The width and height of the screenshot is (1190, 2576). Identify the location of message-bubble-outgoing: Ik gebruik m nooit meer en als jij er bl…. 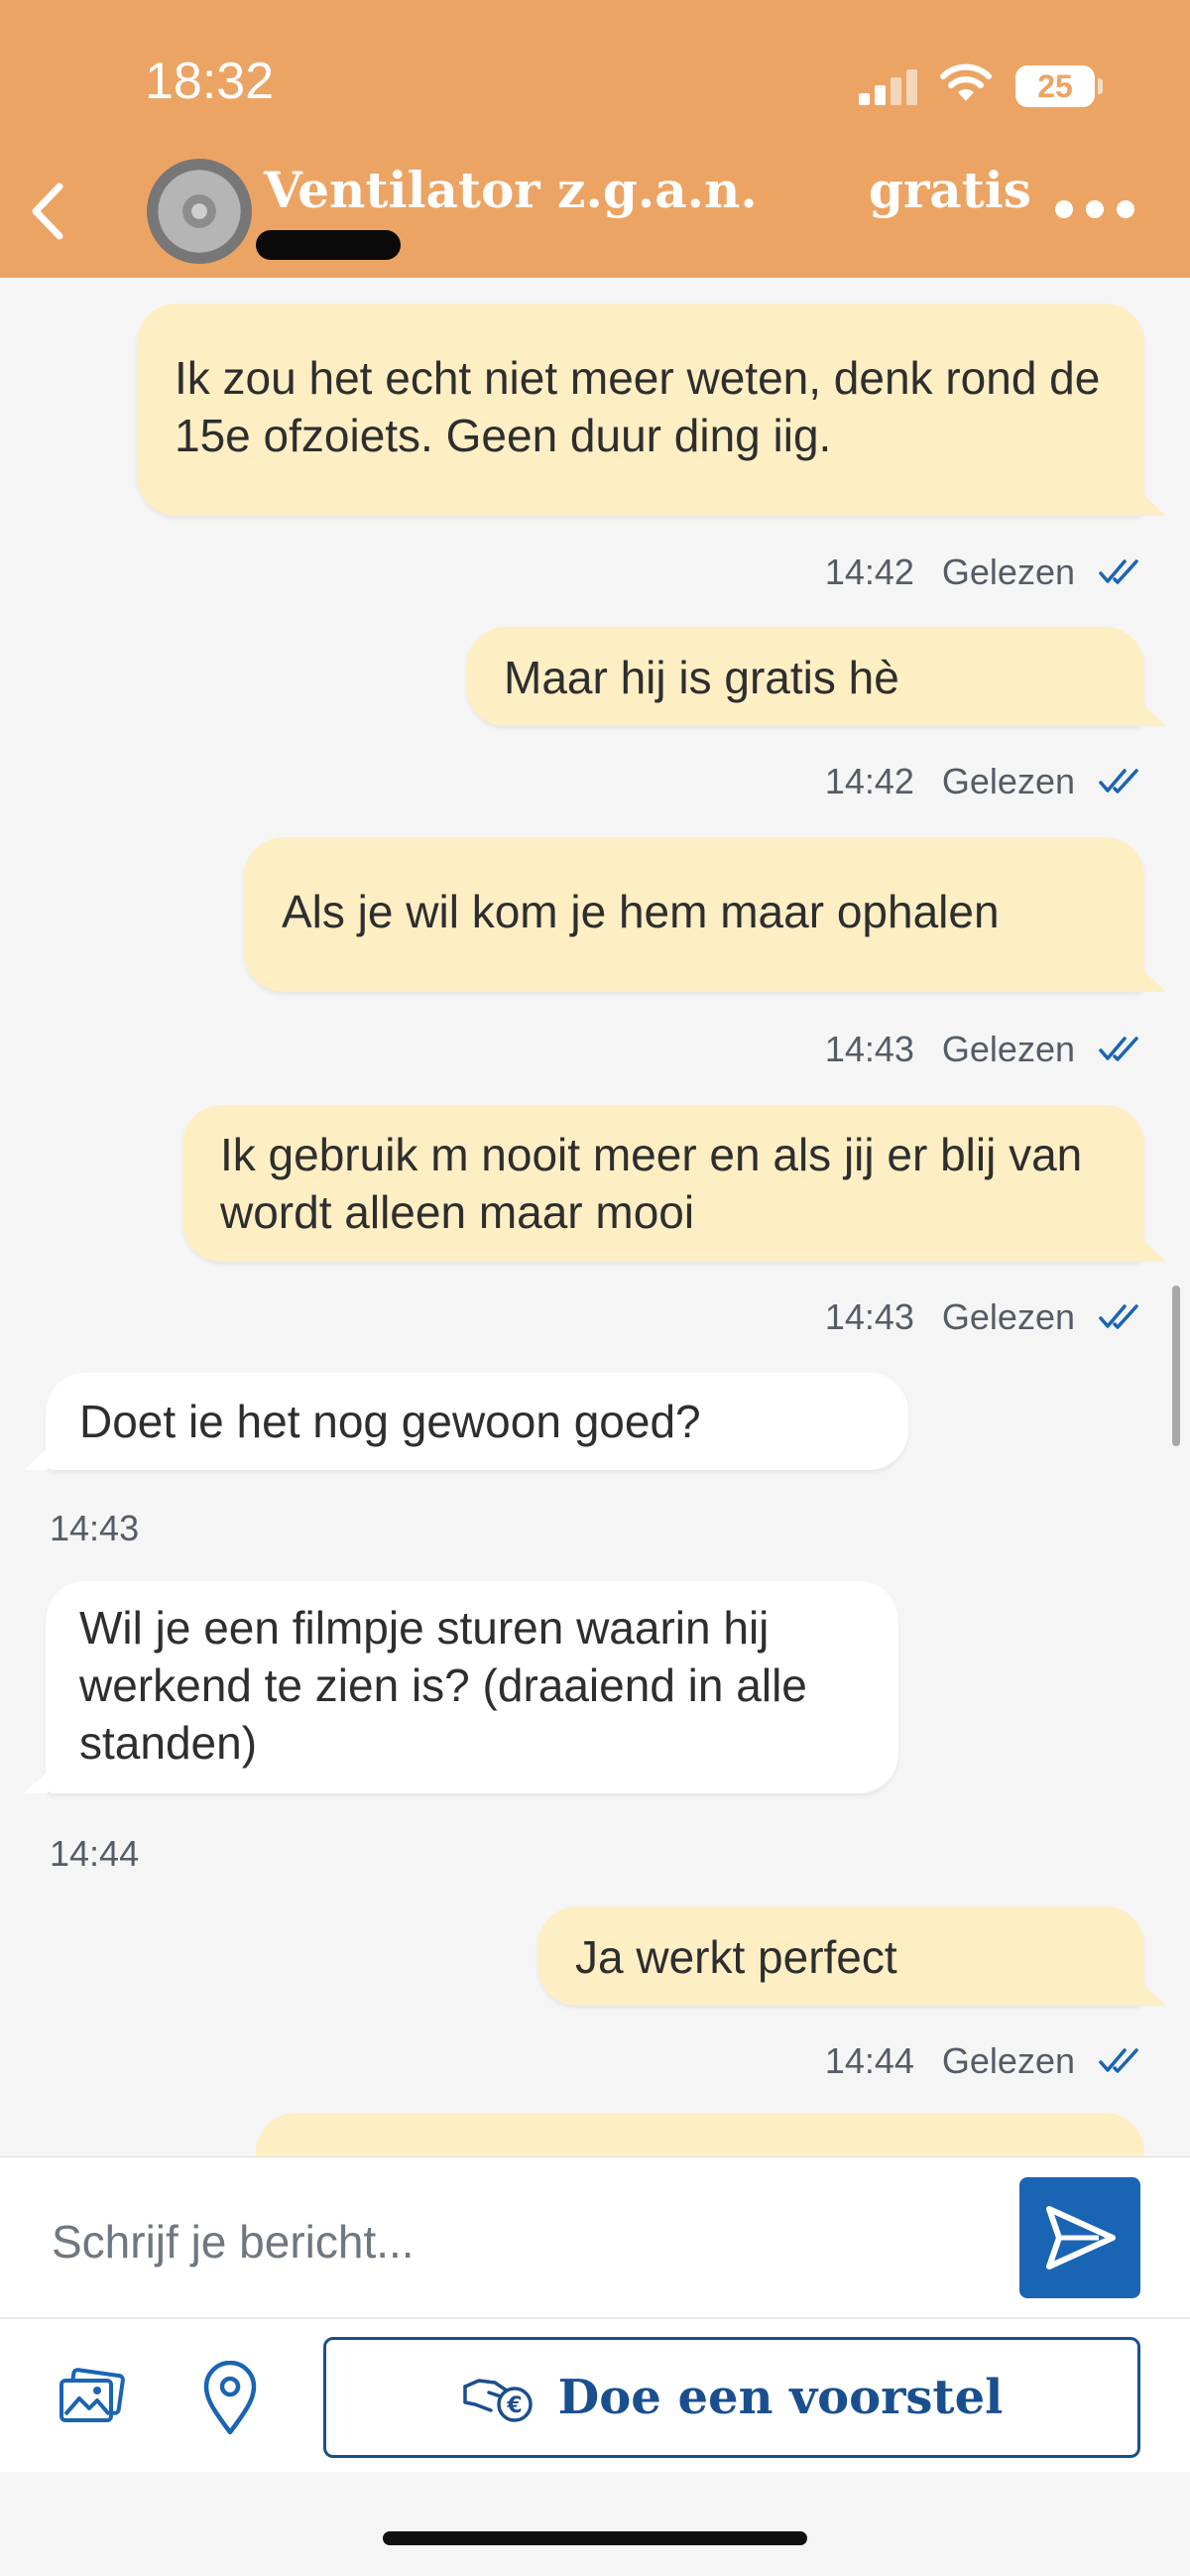
(674, 1183).